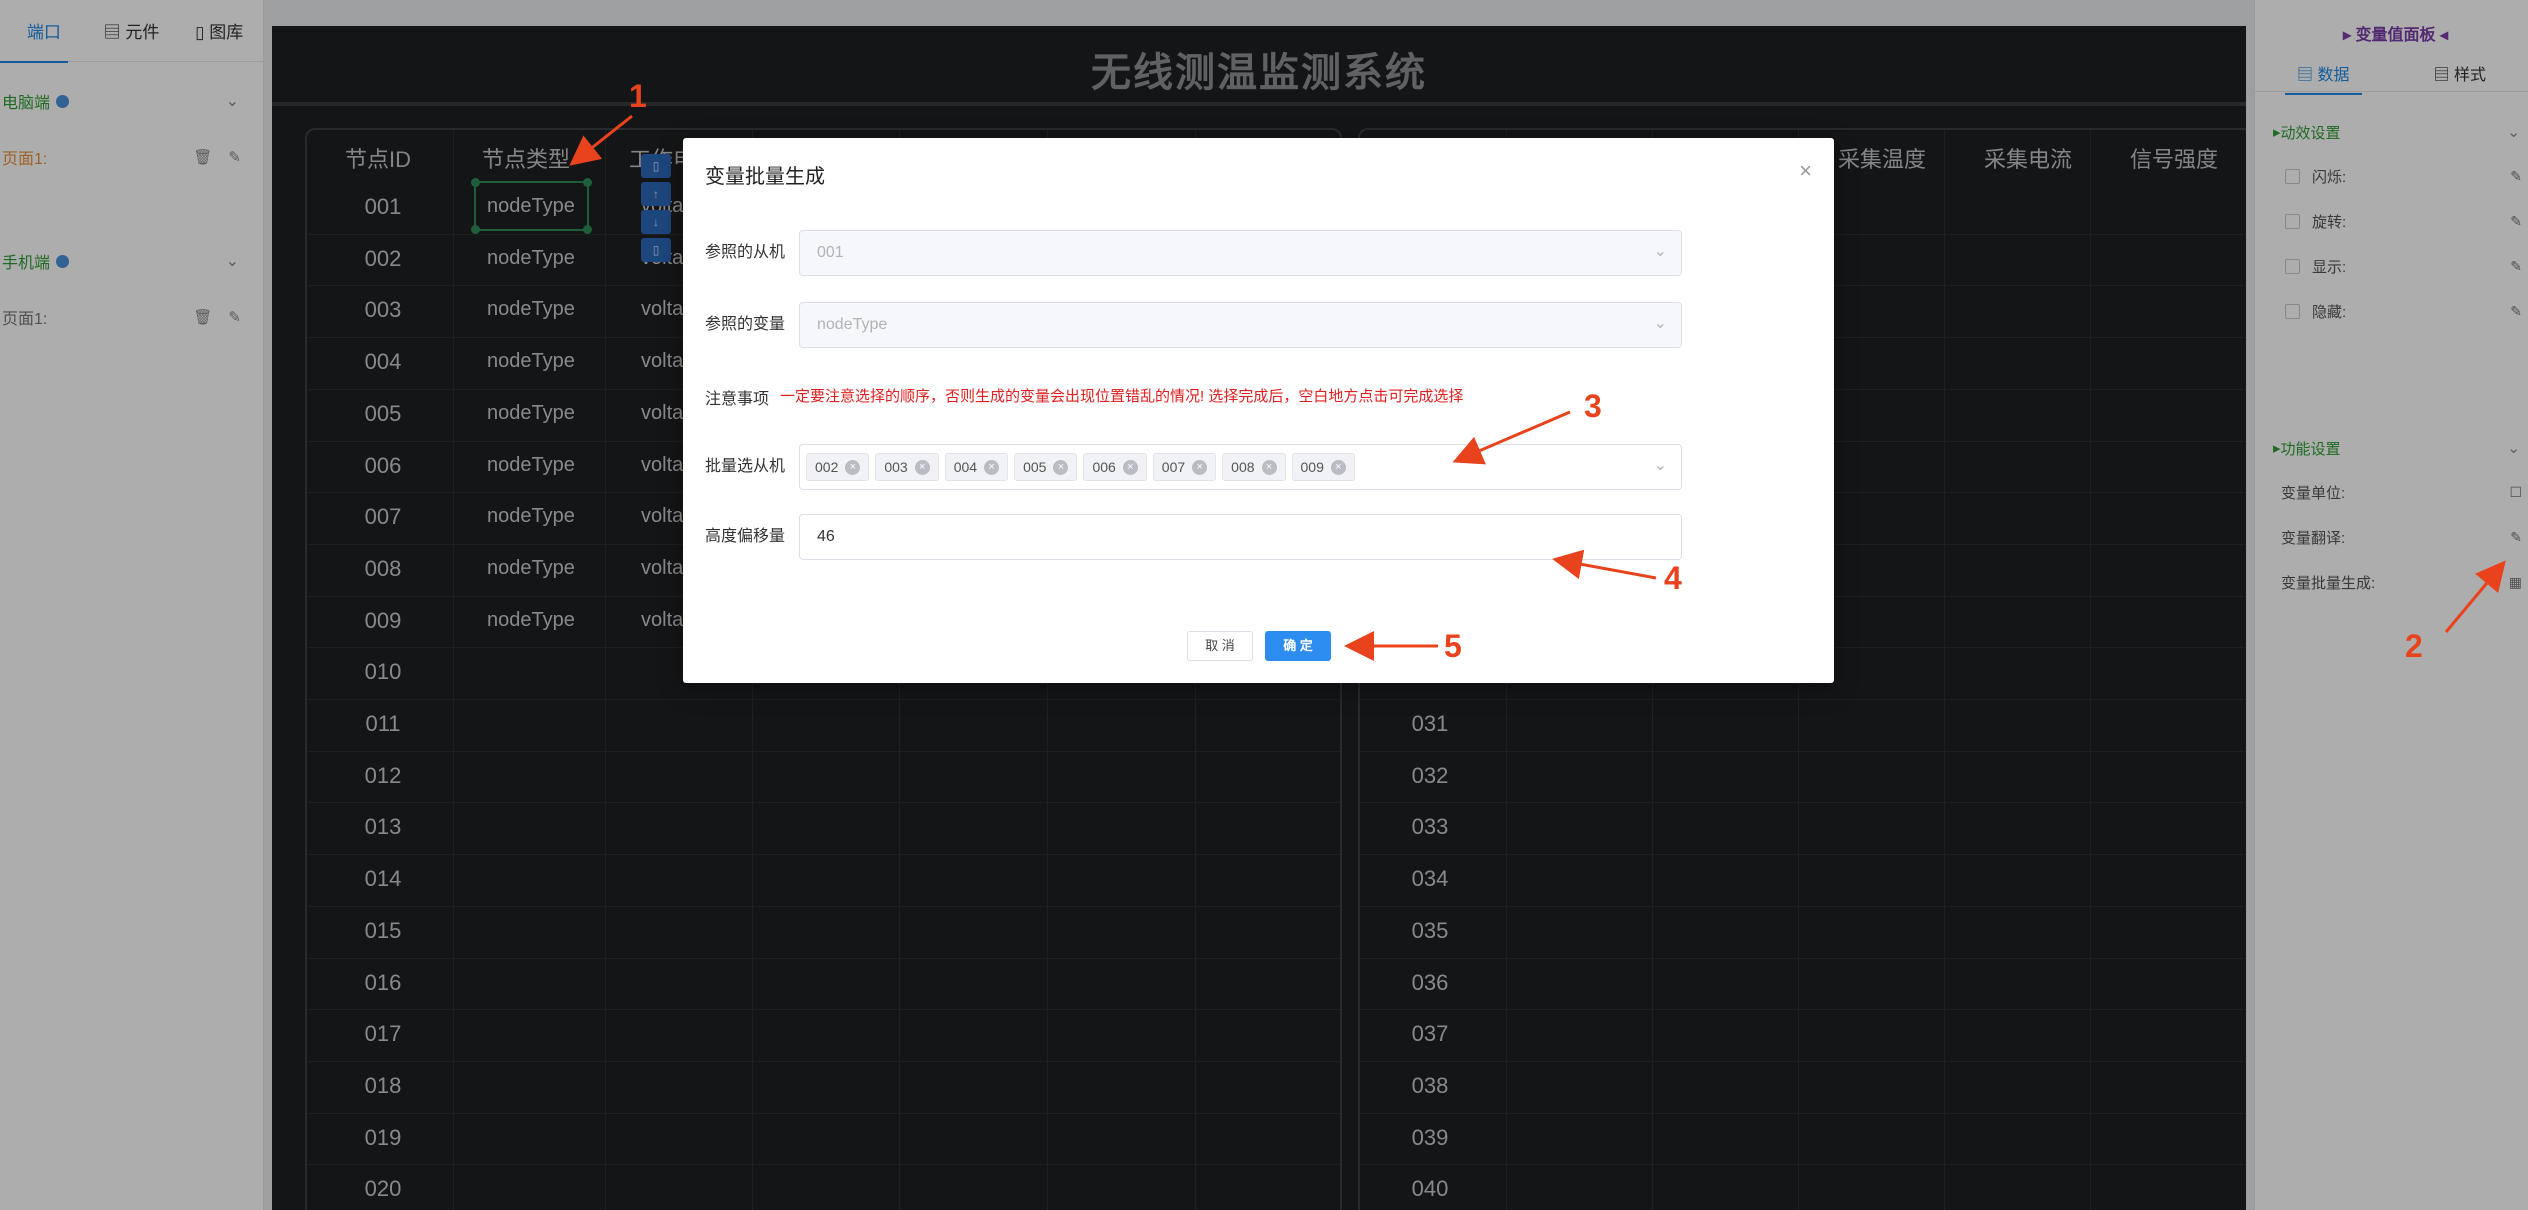  I want to click on tag-label: 003, so click(896, 467).